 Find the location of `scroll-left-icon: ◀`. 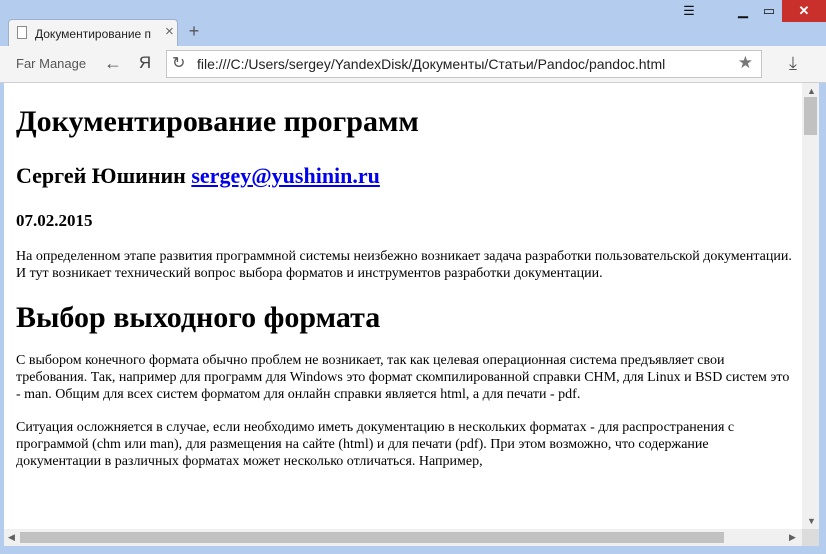

scroll-left-icon: ◀ is located at coordinates (11, 537).